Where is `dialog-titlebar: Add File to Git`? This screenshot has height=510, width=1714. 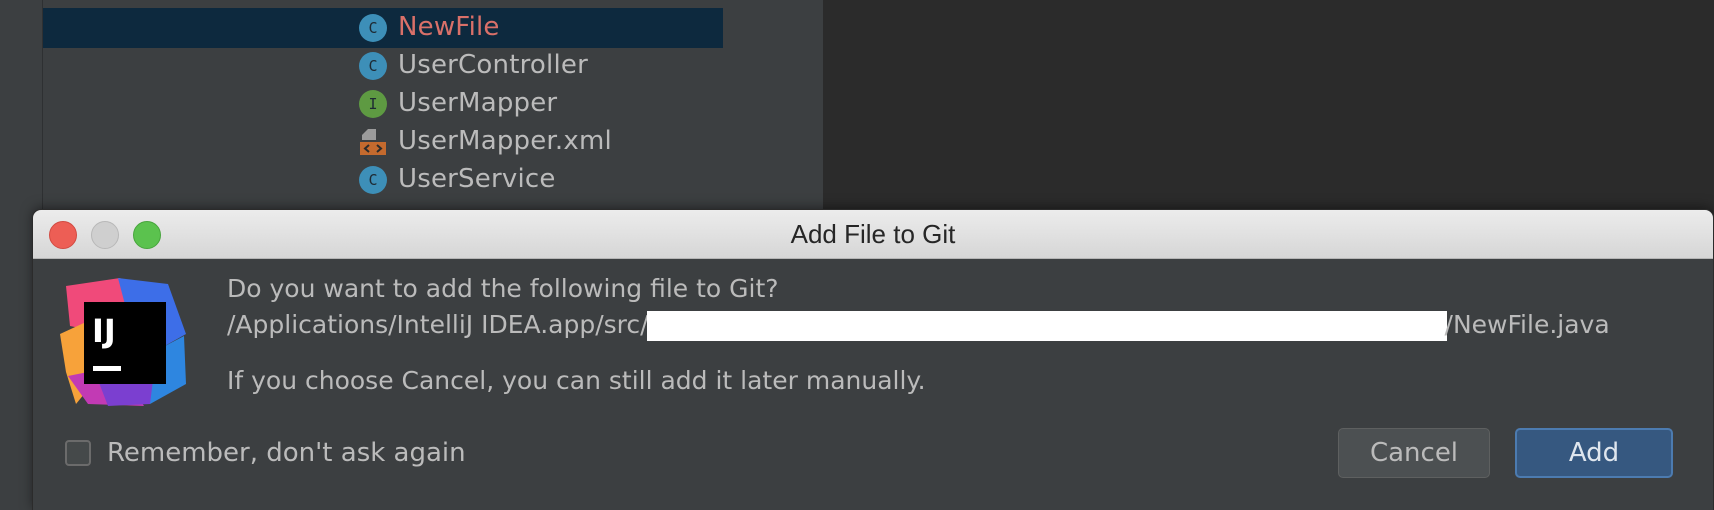 dialog-titlebar: Add File to Git is located at coordinates (873, 234).